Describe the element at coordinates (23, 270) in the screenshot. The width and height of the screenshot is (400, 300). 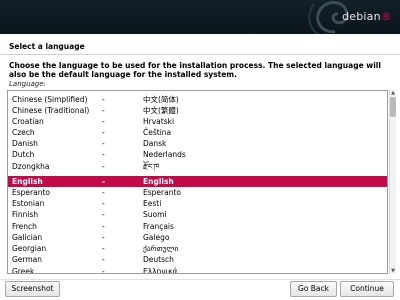
I see `language-name: Greek` at that location.